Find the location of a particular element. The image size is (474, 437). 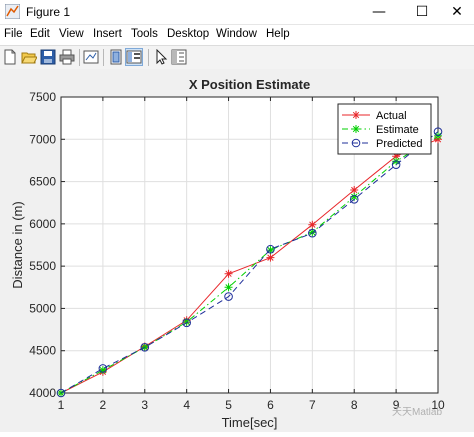

menu-help: Help is located at coordinates (278, 34).